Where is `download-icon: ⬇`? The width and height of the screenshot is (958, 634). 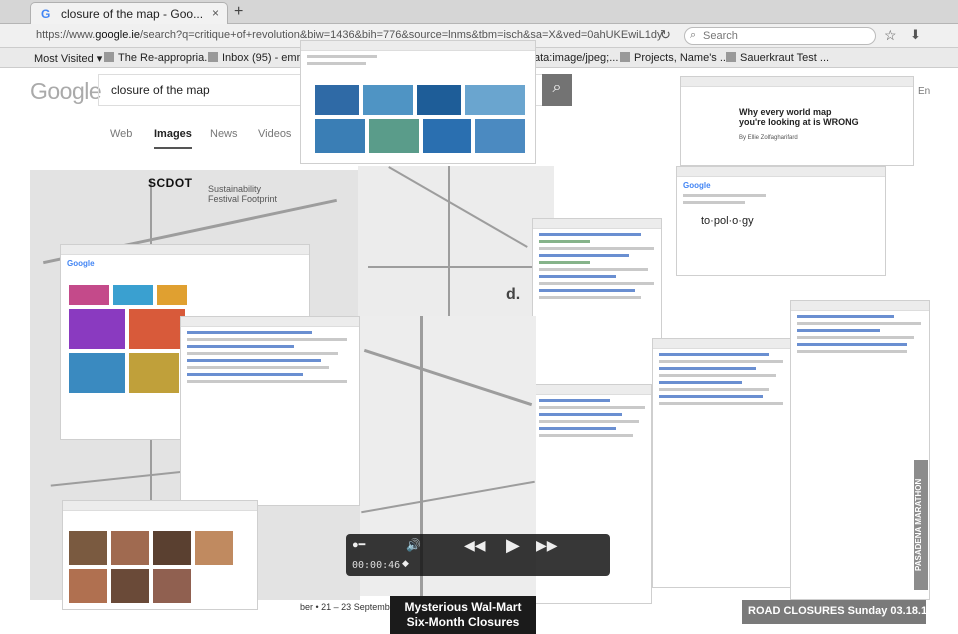
download-icon: ⬇ is located at coordinates (915, 35).